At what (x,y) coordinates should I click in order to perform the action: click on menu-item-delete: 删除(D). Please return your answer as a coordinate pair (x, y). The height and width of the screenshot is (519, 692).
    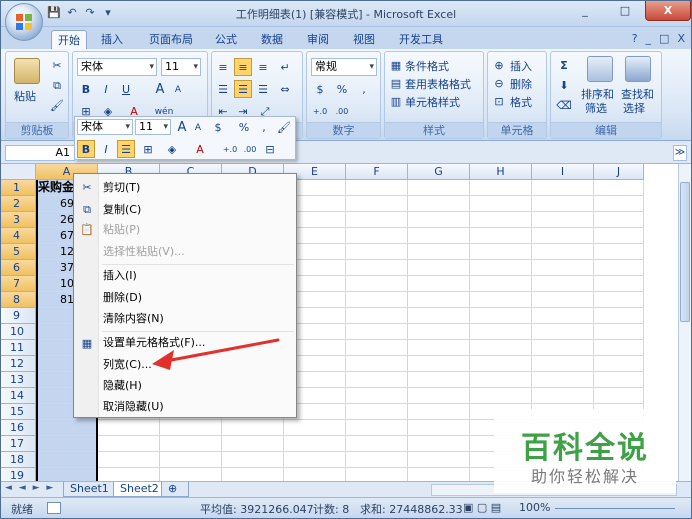
    Looking at the image, I should click on (122, 298).